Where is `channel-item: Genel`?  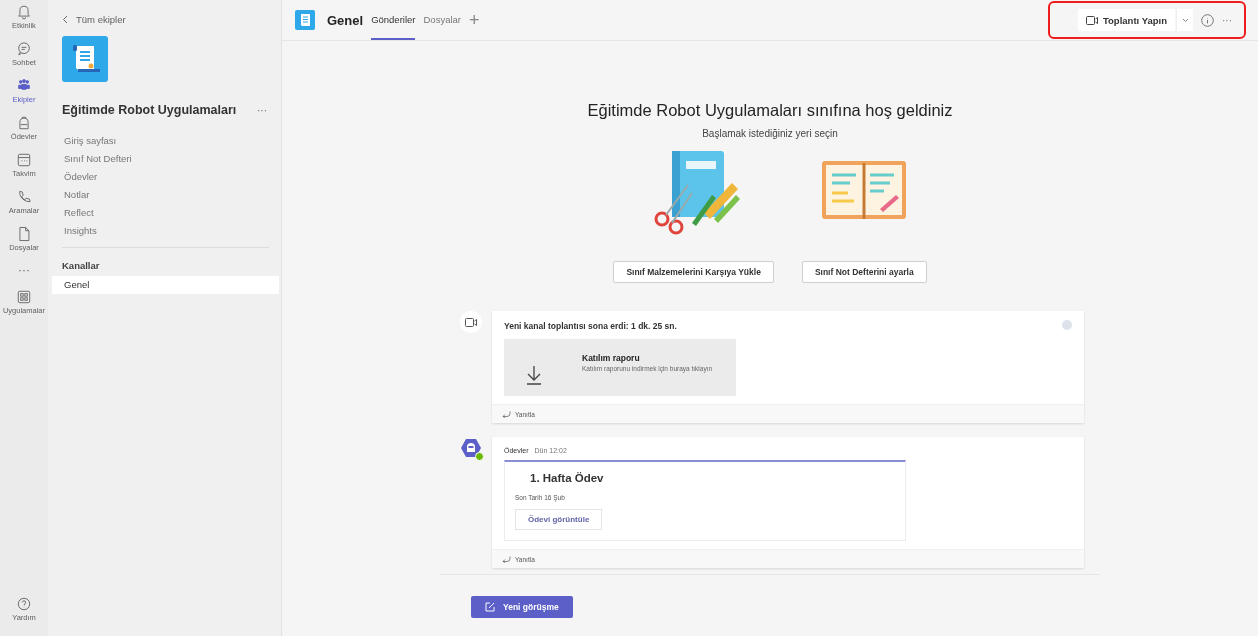 channel-item: Genel is located at coordinates (165, 285).